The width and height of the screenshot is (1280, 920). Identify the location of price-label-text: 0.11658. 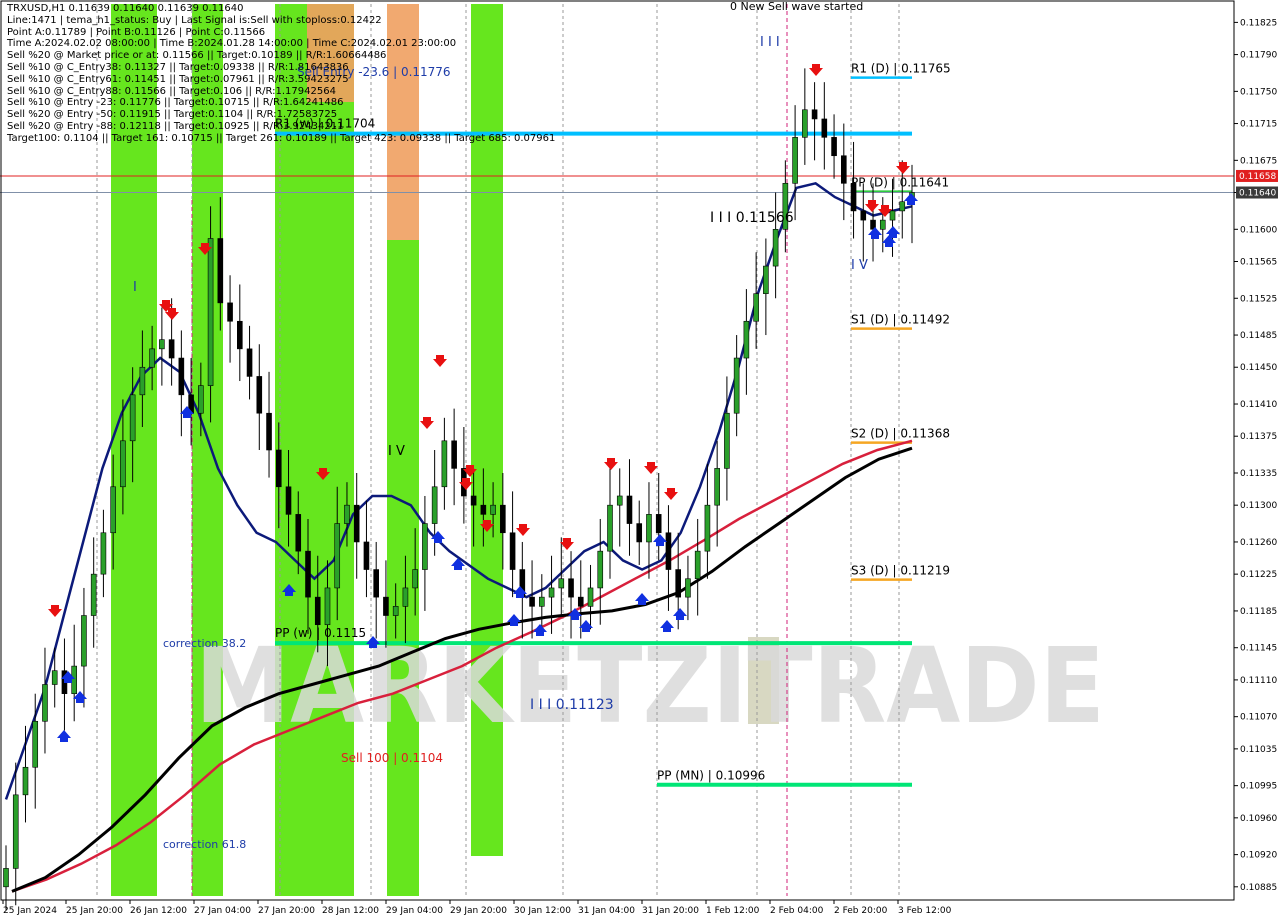
(1257, 177).